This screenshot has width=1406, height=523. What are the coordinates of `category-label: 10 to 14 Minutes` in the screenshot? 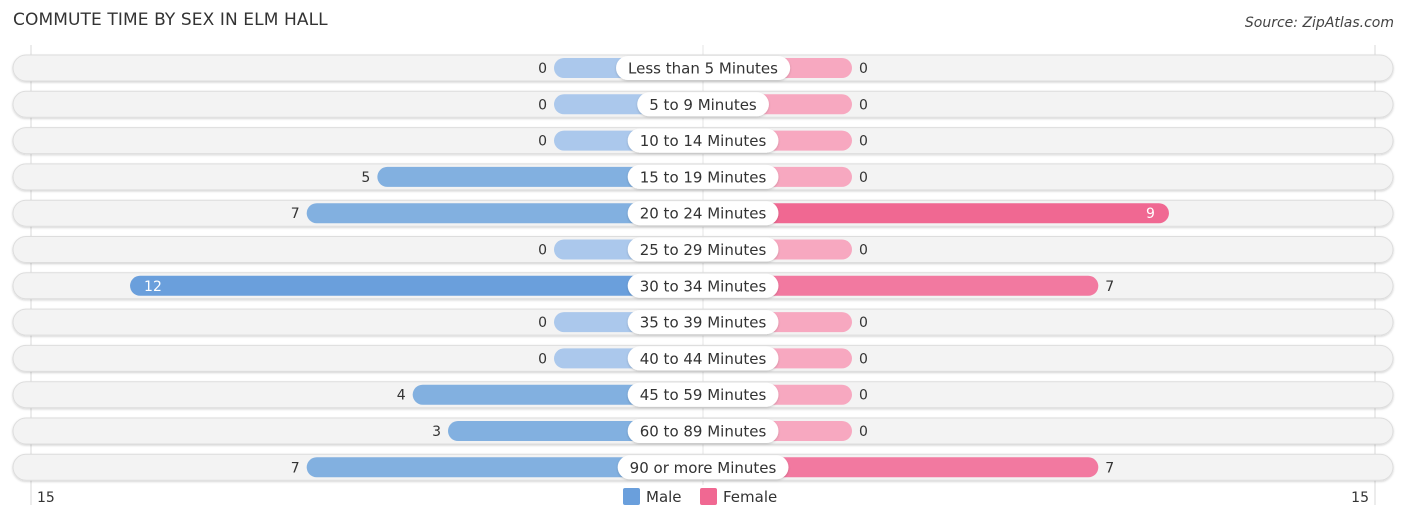 It's located at (703, 141).